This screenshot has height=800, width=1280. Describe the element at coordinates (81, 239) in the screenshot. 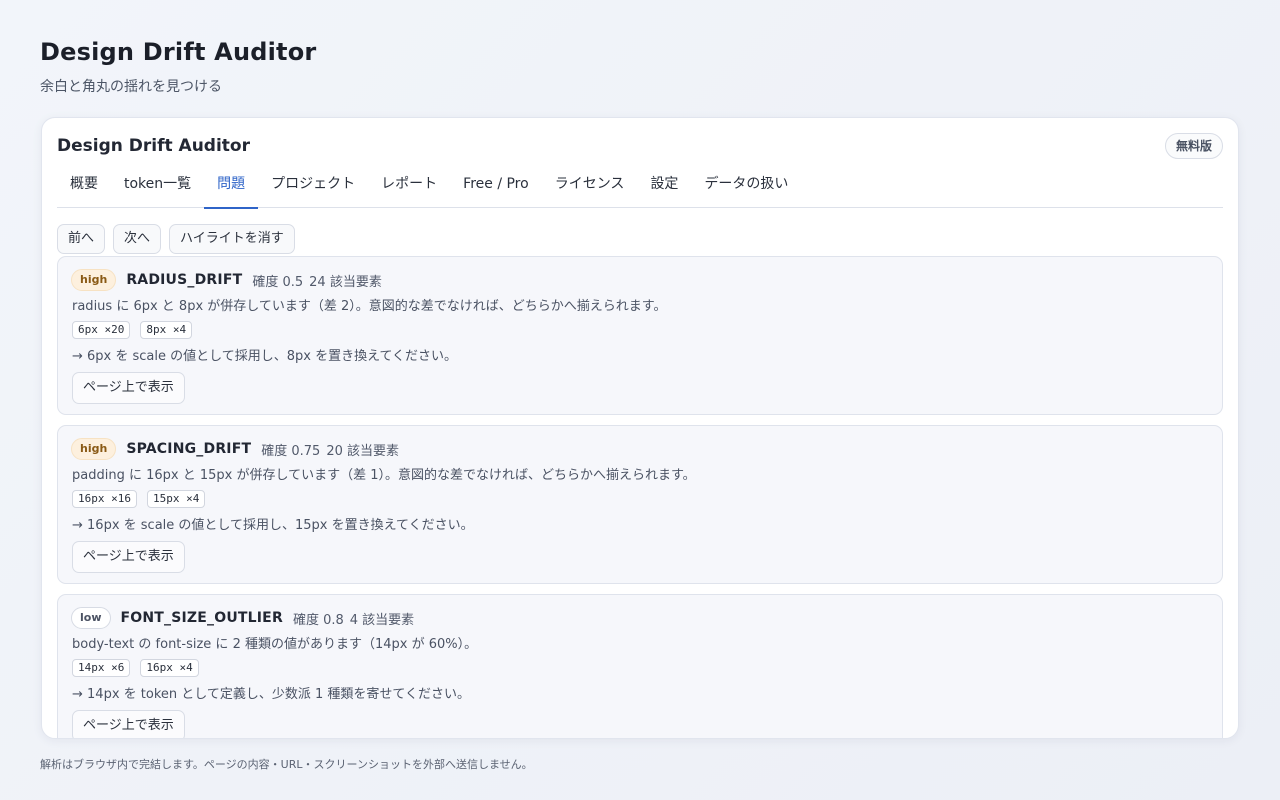

I see `prev-button: 前へ` at that location.